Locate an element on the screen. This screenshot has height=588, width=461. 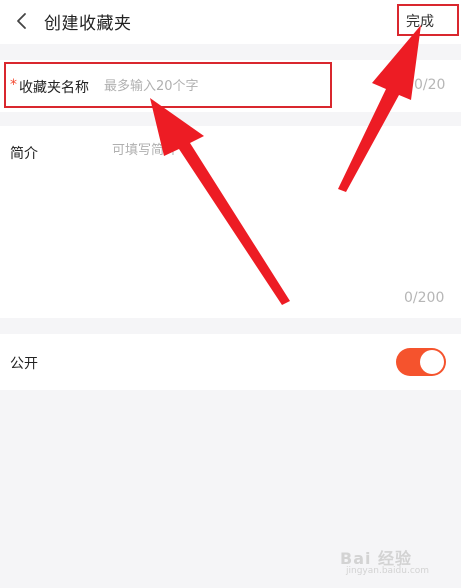
public-toggle is located at coordinates (421, 362).